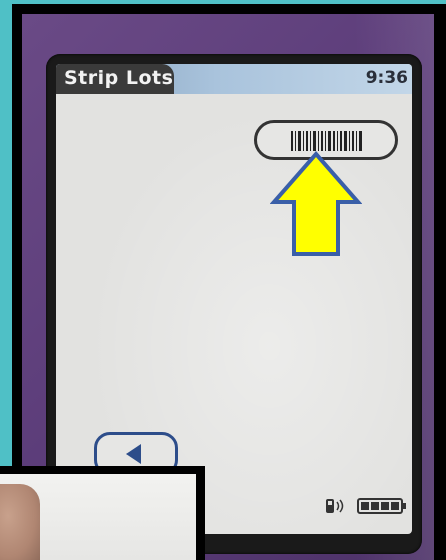 The width and height of the screenshot is (446, 560). I want to click on screen-title: Strip Lots, so click(119, 78).